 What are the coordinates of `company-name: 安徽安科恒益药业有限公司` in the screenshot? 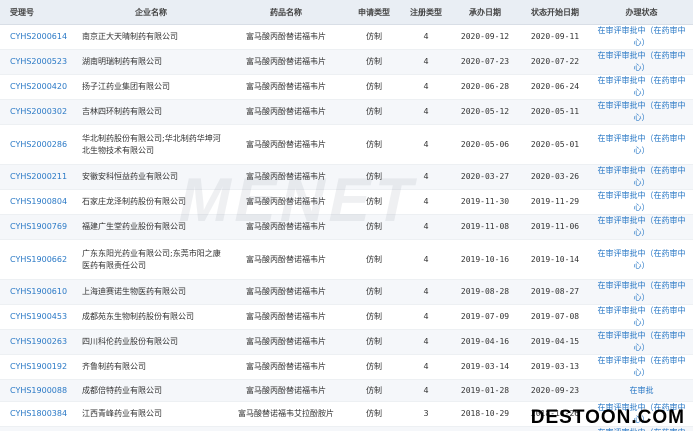 It's located at (151, 177).